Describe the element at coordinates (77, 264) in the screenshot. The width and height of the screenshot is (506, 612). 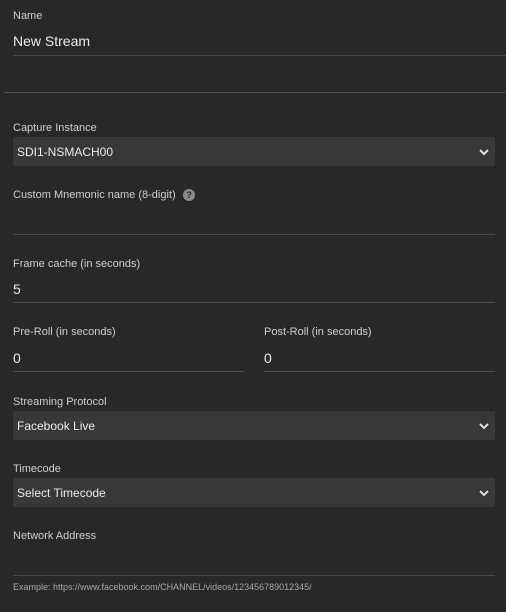
I see `frame-cache-label: Frame cache (in seconds)` at that location.